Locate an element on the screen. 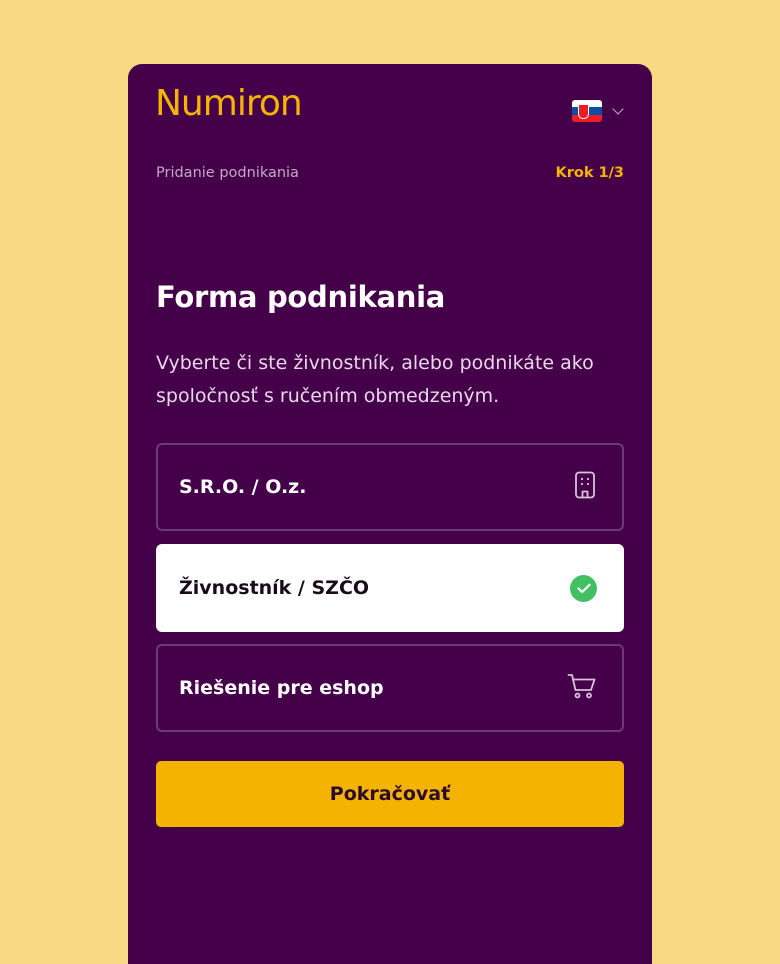 The width and height of the screenshot is (780, 964). option-label: Riešenie pre eshop is located at coordinates (281, 688).